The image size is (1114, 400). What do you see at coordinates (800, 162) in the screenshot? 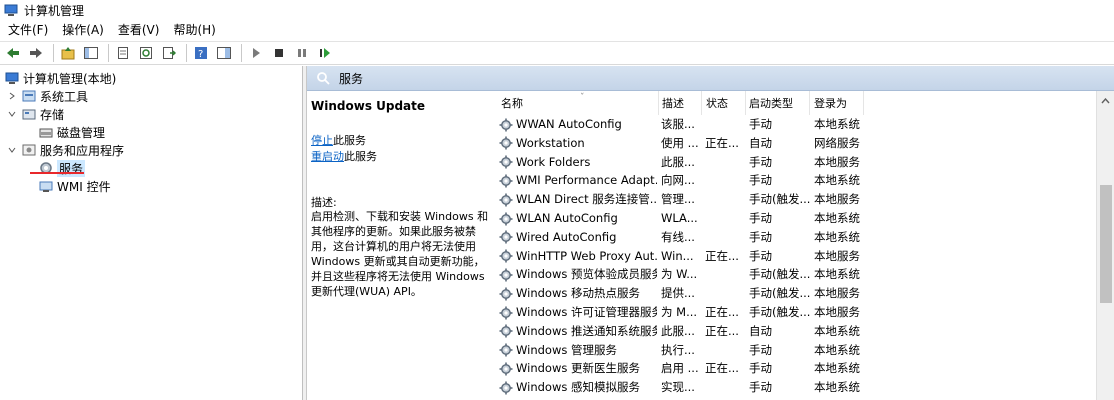
I see `table-row: Work Folders 此服... 手动 本地服务` at bounding box center [800, 162].